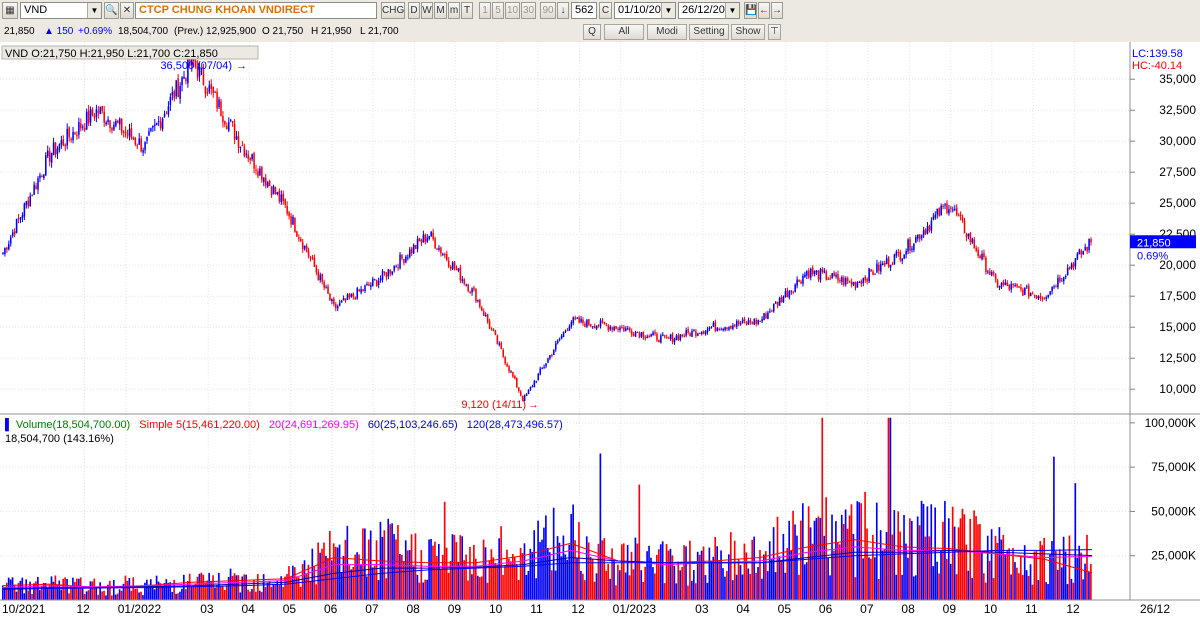 The height and width of the screenshot is (618, 1200). I want to click on weekly-button: W, so click(427, 10).